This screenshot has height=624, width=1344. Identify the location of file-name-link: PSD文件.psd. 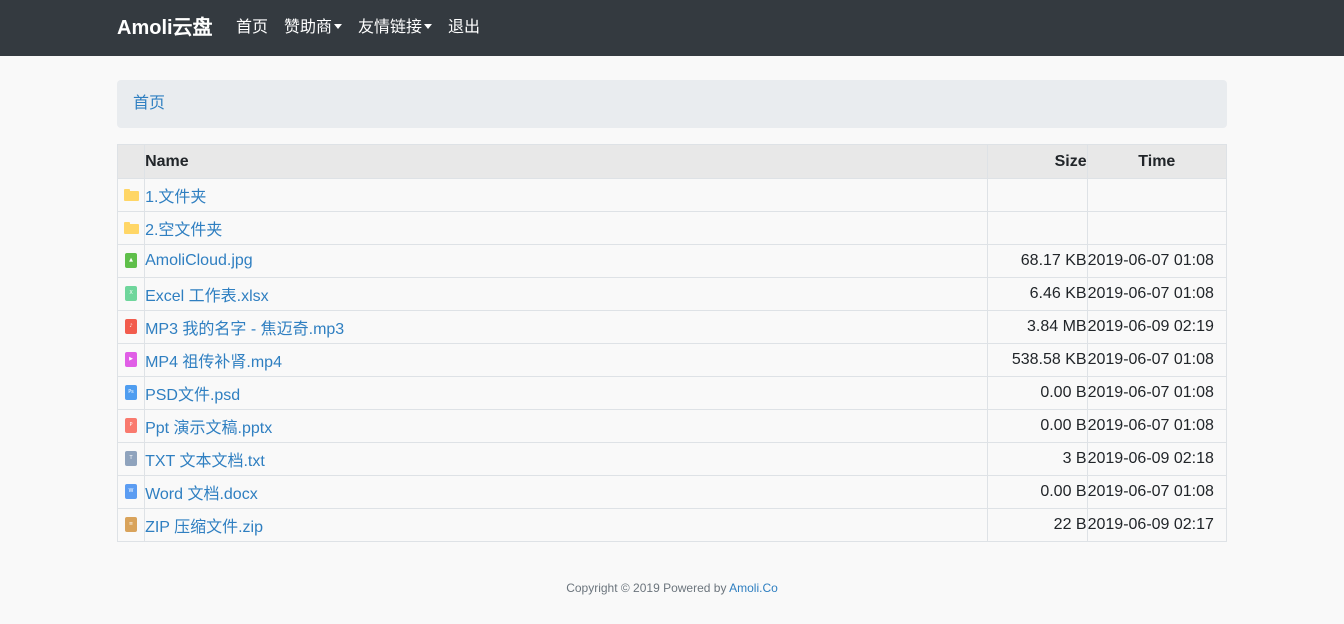
(193, 395).